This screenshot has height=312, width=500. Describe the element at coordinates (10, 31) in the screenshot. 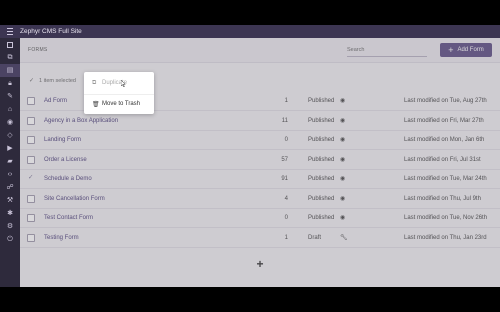

I see `menu-icon` at that location.